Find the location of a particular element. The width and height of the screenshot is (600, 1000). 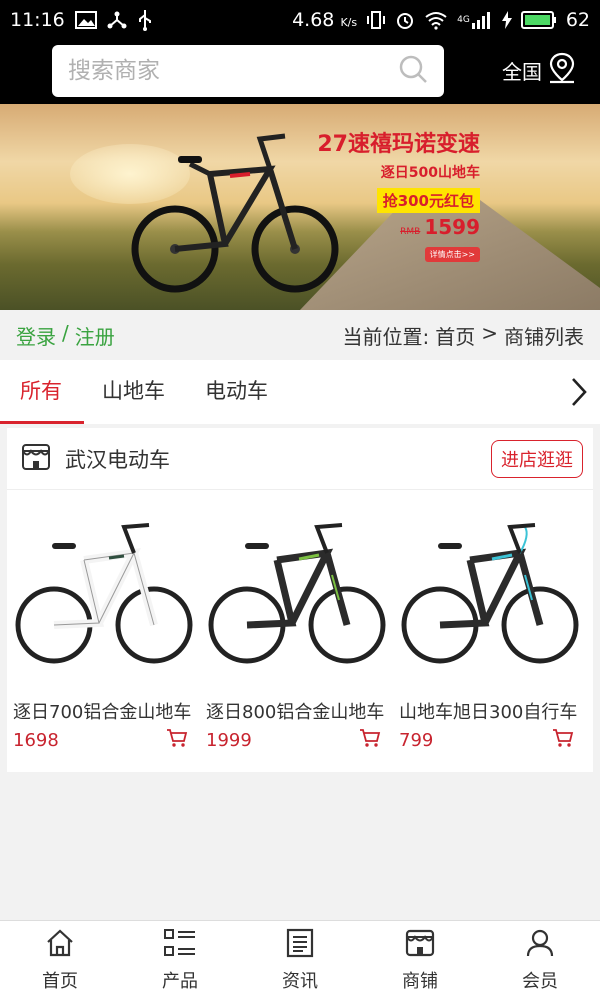

breadcrumb: 当前位置: 首页 > 商铺列表 is located at coordinates (463, 335).